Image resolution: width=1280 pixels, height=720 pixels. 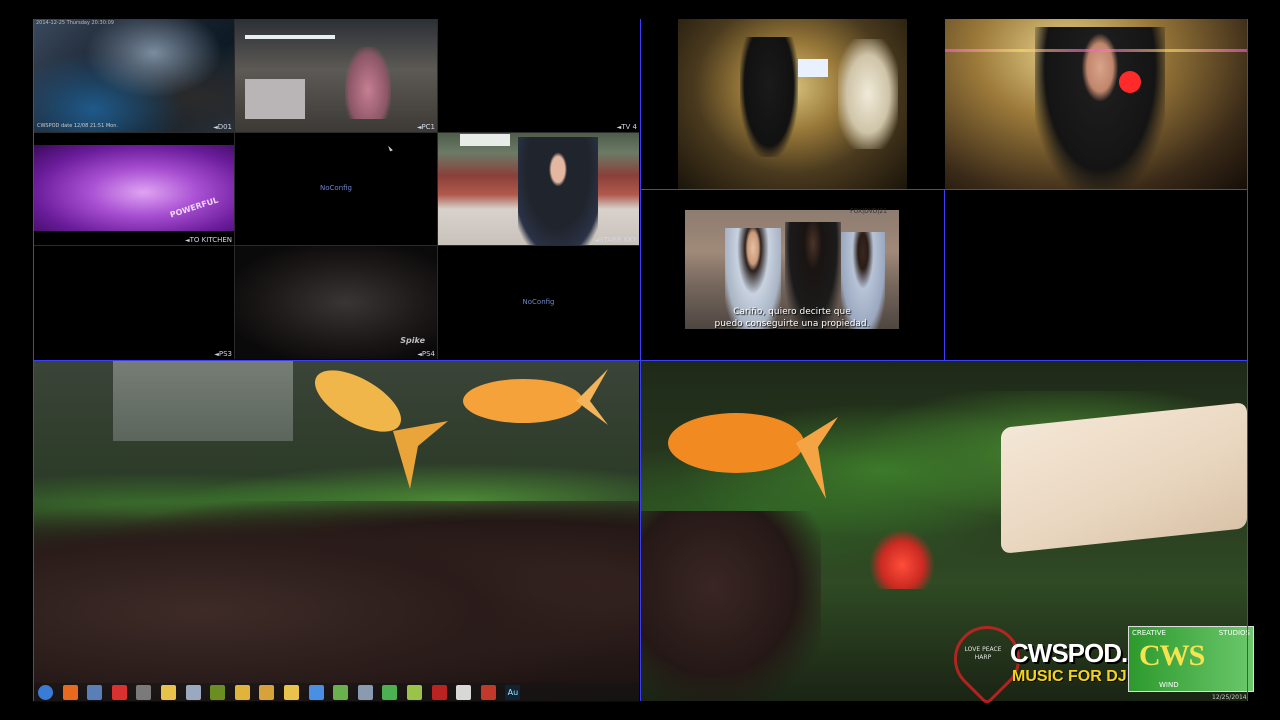 What do you see at coordinates (222, 127) in the screenshot?
I see `camera-d01-label: D01` at bounding box center [222, 127].